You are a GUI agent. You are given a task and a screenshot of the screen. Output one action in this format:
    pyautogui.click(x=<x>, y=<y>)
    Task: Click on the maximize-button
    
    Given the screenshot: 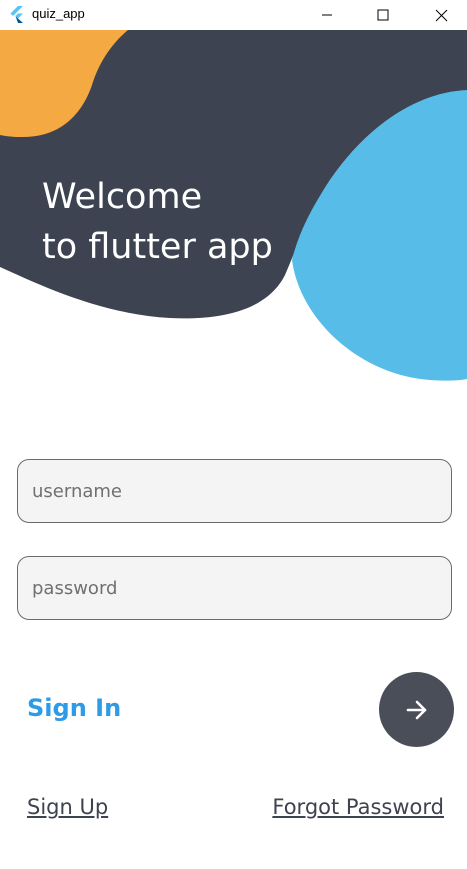 What is the action you would take?
    pyautogui.click(x=383, y=15)
    